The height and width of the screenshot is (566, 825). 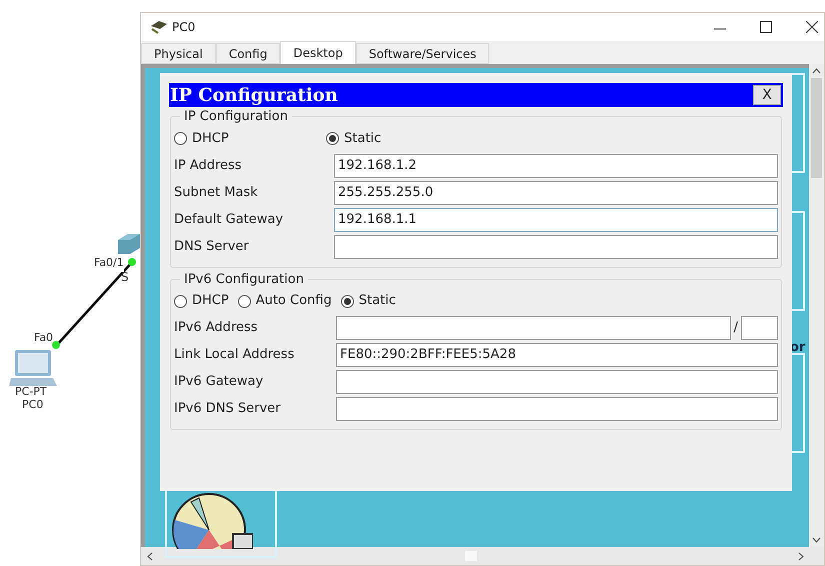 What do you see at coordinates (216, 193) in the screenshot?
I see `field-label: Subnet Mask` at bounding box center [216, 193].